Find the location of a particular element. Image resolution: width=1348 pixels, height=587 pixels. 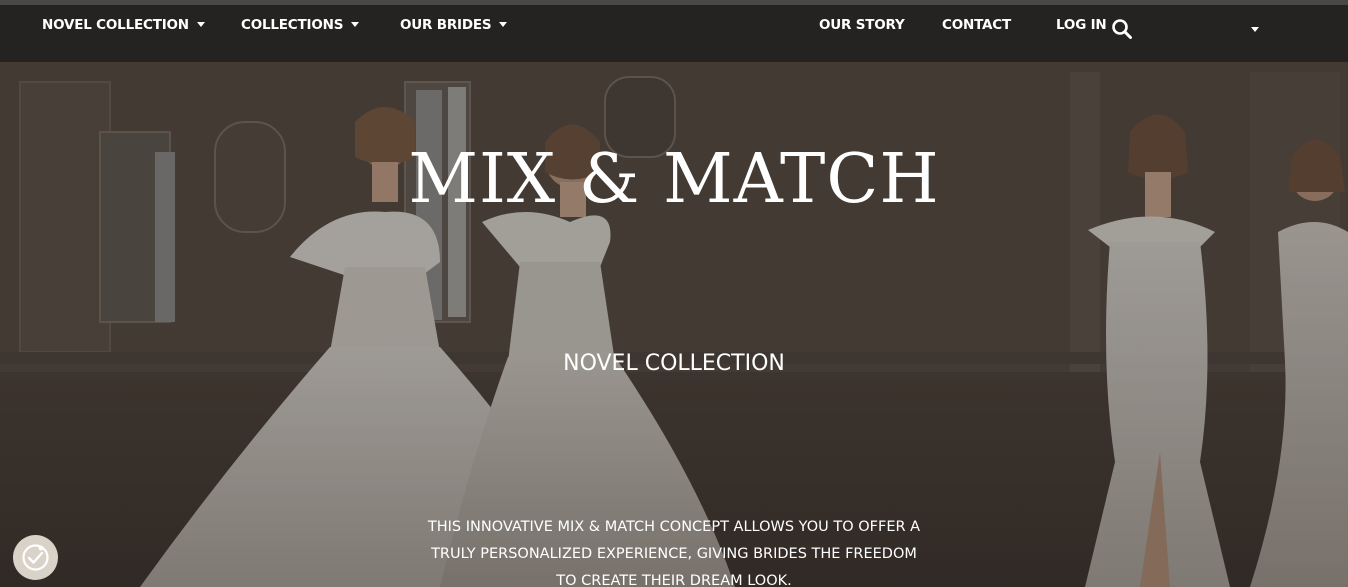

search-icon is located at coordinates (1122, 29).